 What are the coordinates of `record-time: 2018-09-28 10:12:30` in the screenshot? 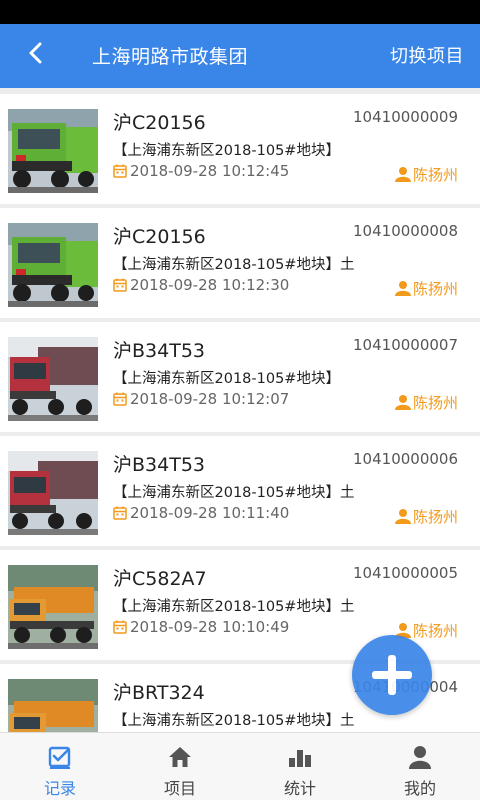 It's located at (201, 285).